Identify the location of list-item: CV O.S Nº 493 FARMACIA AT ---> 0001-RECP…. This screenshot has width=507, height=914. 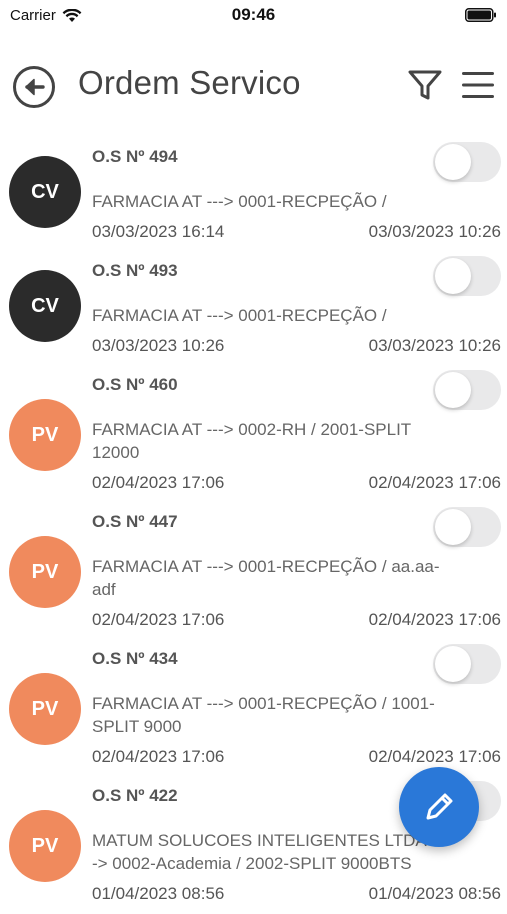
(253, 309).